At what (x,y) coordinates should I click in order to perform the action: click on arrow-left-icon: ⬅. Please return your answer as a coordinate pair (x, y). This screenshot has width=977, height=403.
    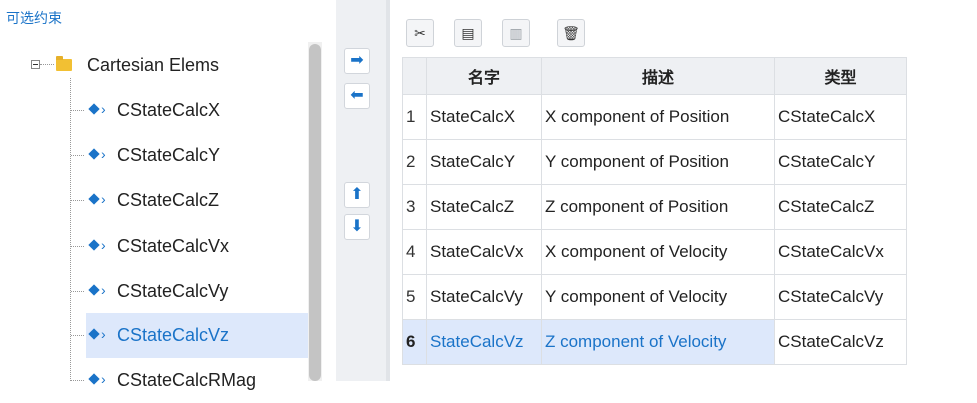
    Looking at the image, I should click on (357, 95).